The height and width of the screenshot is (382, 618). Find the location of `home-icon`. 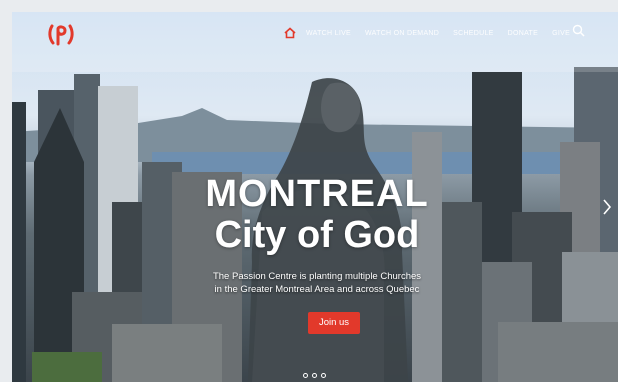

home-icon is located at coordinates (290, 33).